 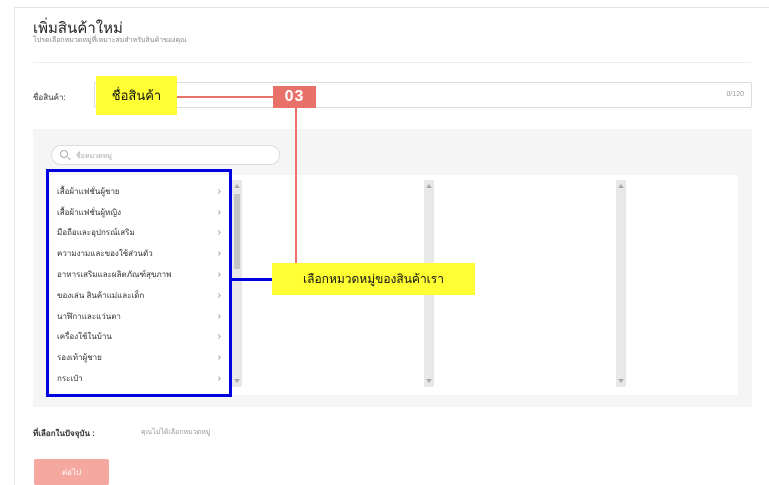 What do you see at coordinates (735, 94) in the screenshot?
I see `product-name-counter: 0/120` at bounding box center [735, 94].